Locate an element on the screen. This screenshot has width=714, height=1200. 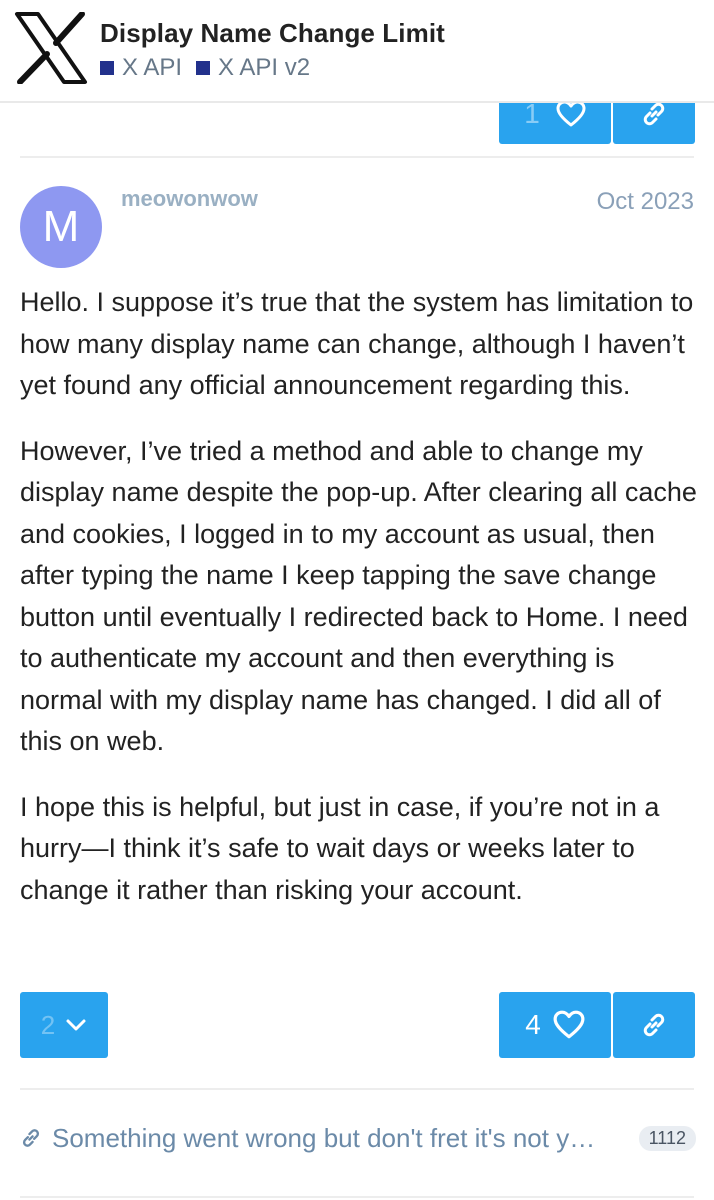
topic-header: Display Name Change Limit X API X API v2 is located at coordinates (357, 50).